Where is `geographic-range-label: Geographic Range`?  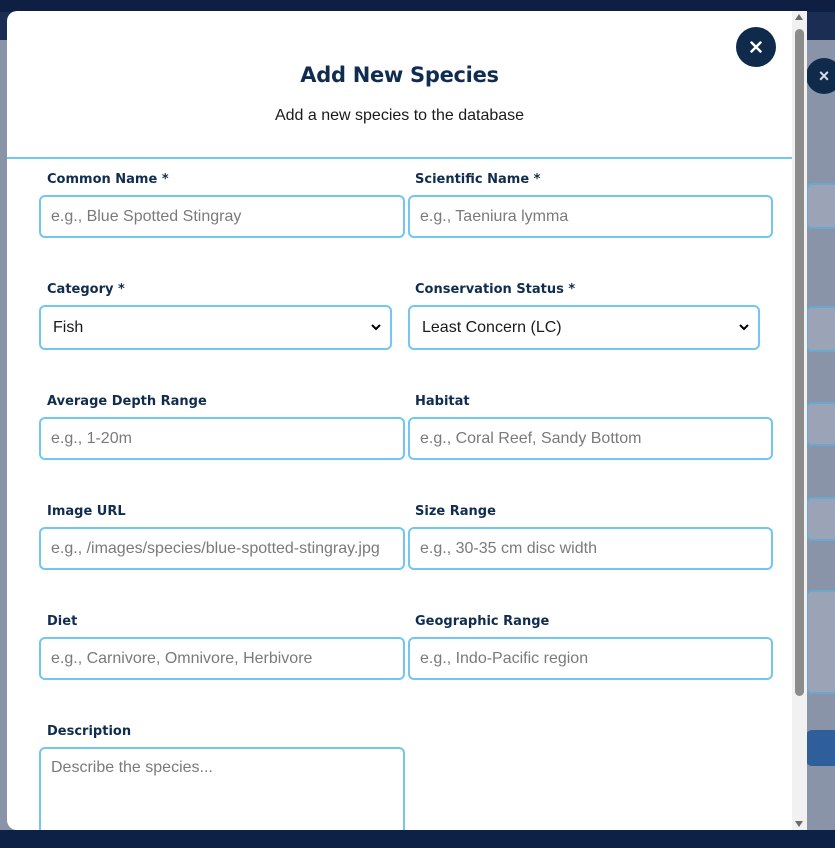
geographic-range-label: Geographic Range is located at coordinates (482, 621).